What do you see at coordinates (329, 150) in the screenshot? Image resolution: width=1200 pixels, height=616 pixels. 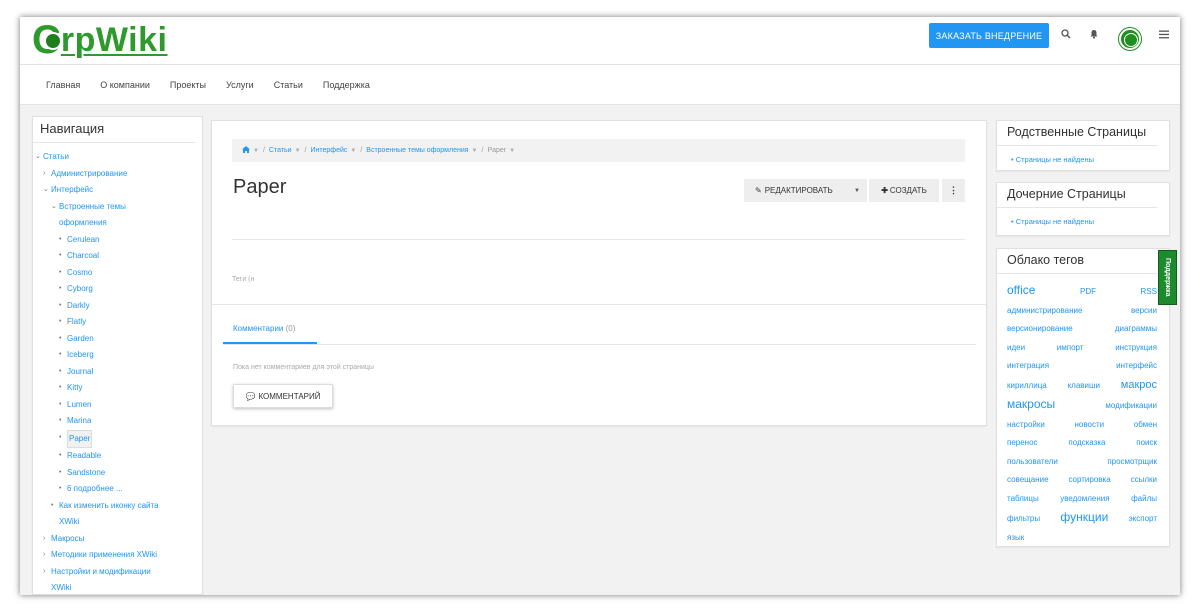 I see `breadcrumb-item: Интерфейс` at bounding box center [329, 150].